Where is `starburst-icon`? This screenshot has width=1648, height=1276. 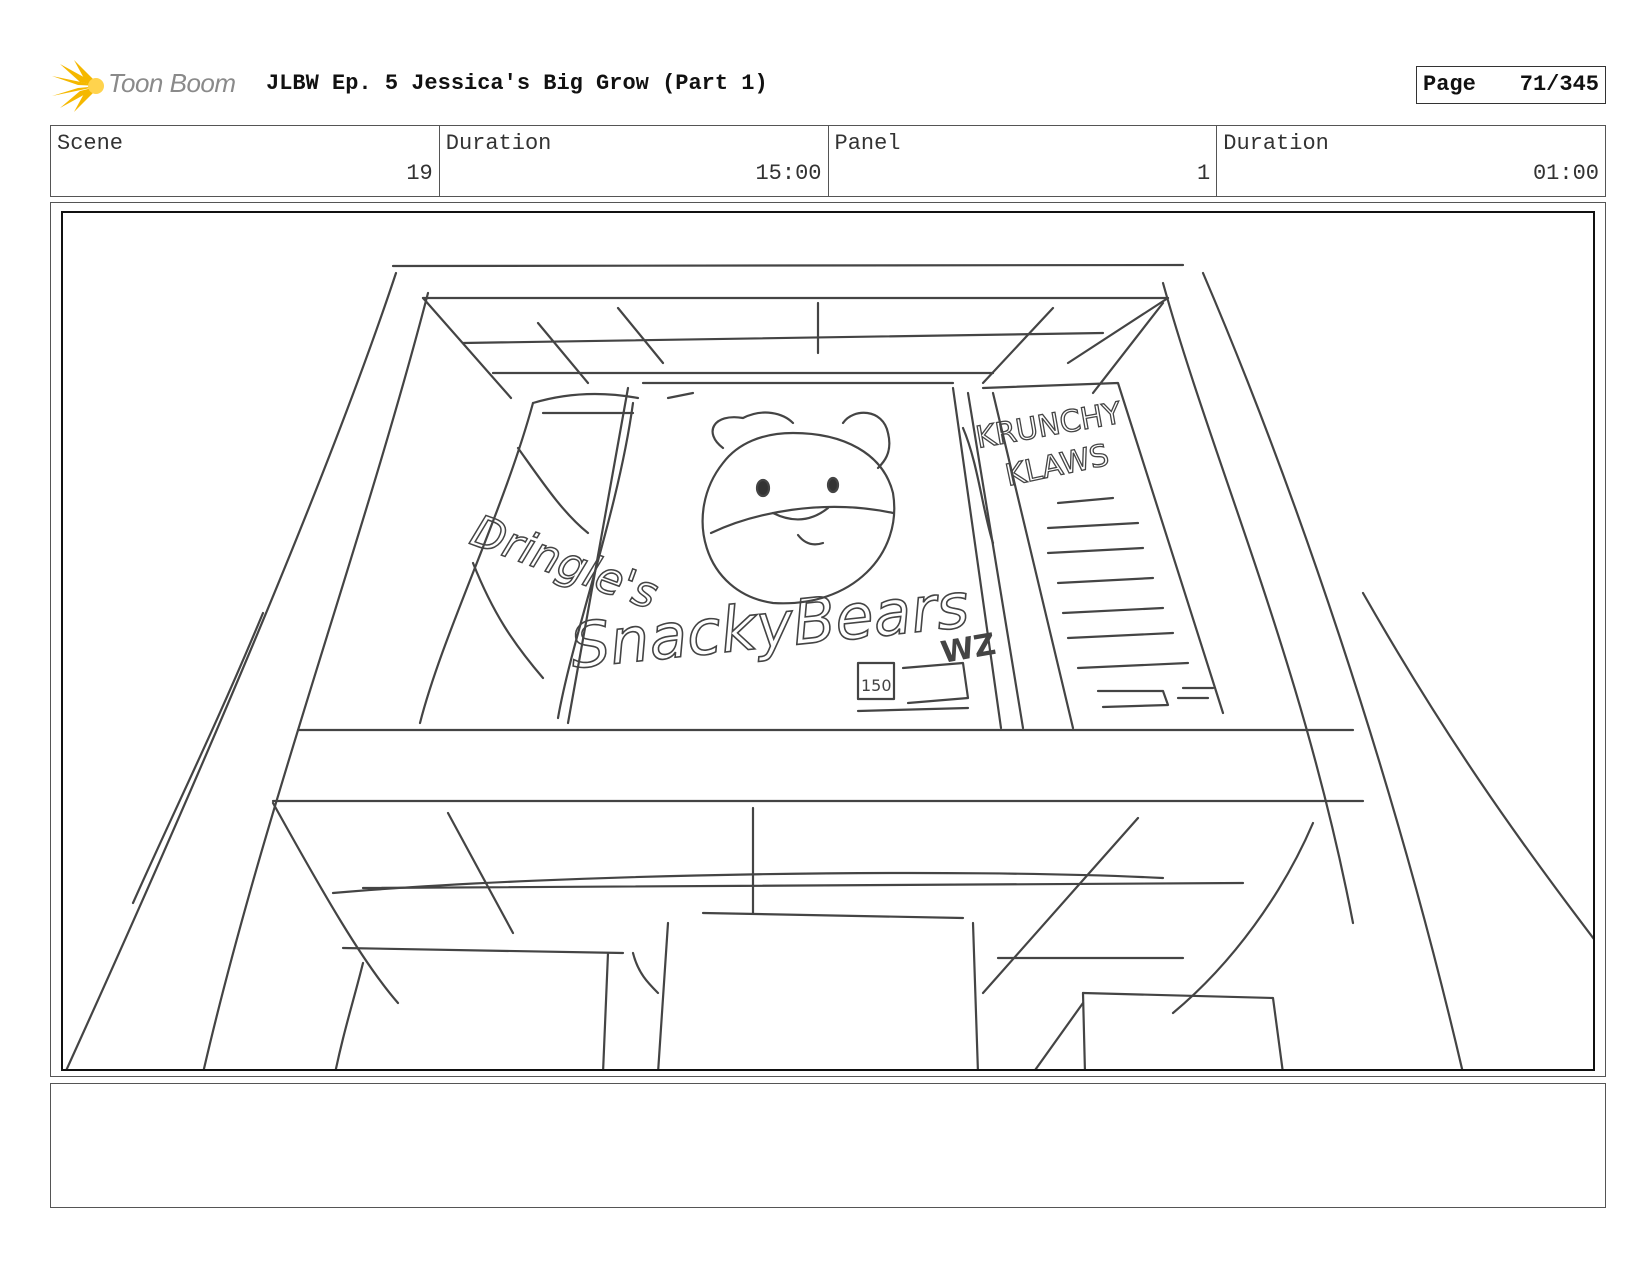
starburst-icon is located at coordinates (78, 86).